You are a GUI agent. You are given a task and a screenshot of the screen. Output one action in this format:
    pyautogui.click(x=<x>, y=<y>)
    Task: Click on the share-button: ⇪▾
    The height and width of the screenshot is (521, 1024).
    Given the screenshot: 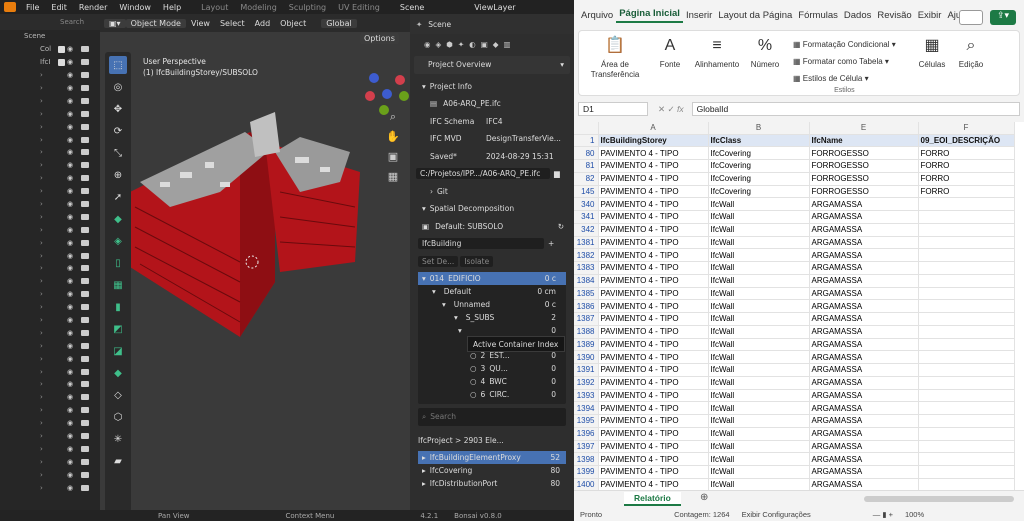 What is the action you would take?
    pyautogui.click(x=1003, y=17)
    